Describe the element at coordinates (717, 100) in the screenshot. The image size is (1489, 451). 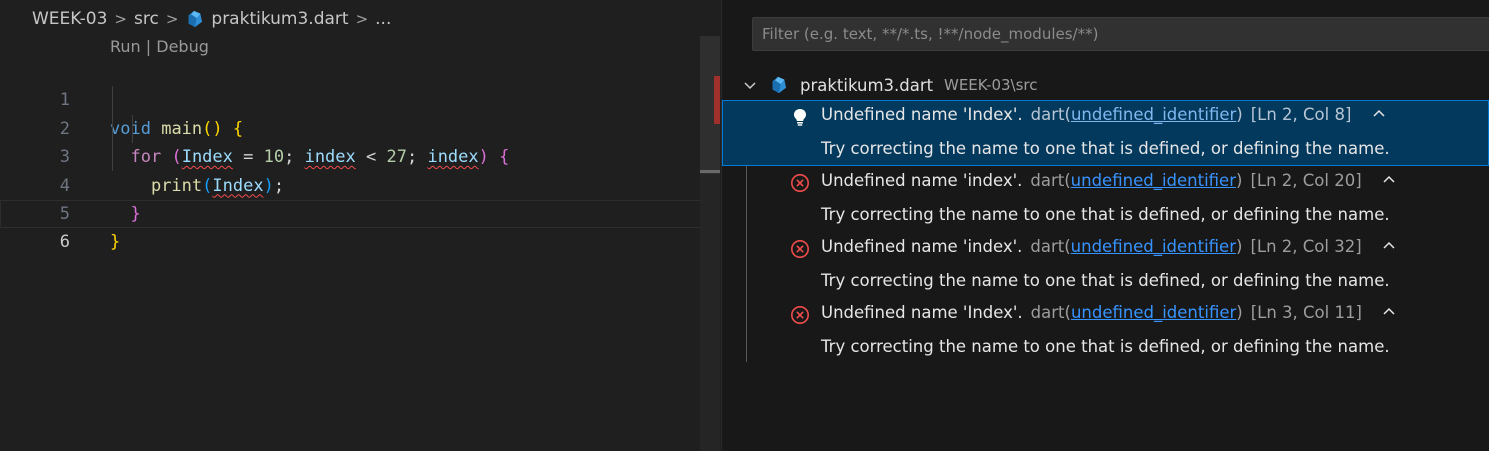
I see `error-marker` at that location.